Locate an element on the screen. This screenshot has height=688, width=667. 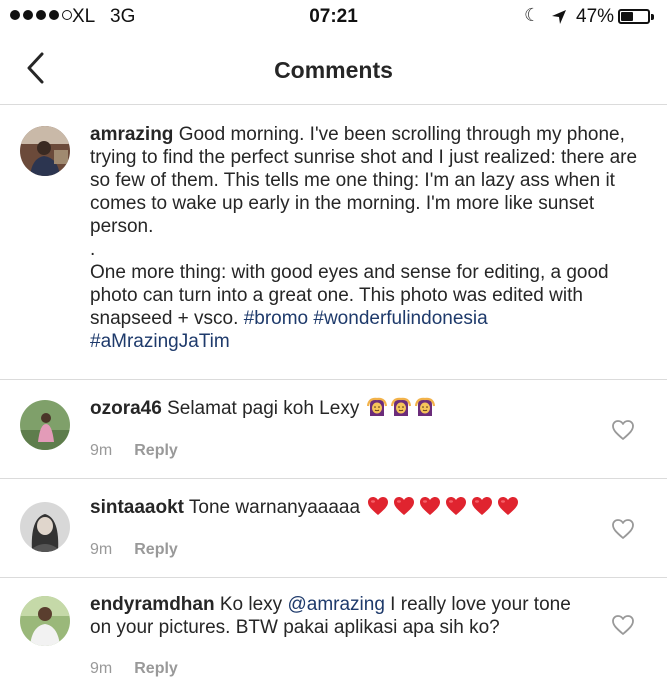
status-bar: XL 3G 07:21 ☾ 47% is located at coordinates (333, 18).